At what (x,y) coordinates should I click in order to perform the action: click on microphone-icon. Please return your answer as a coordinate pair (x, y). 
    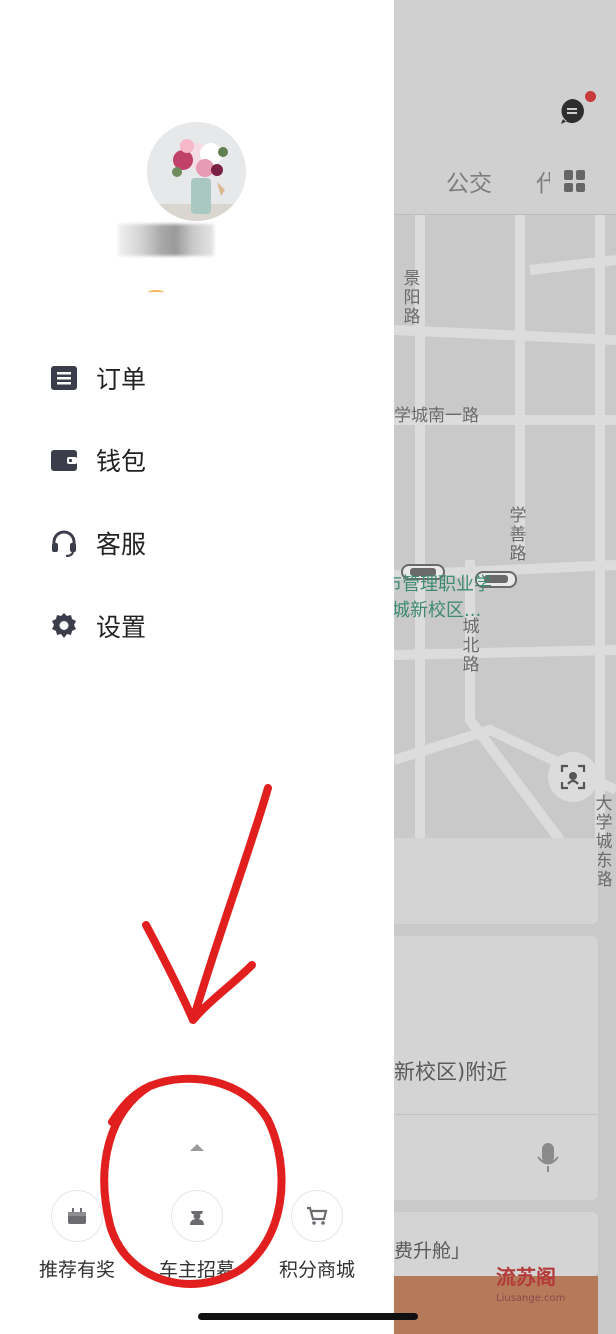
    Looking at the image, I should click on (548, 1158).